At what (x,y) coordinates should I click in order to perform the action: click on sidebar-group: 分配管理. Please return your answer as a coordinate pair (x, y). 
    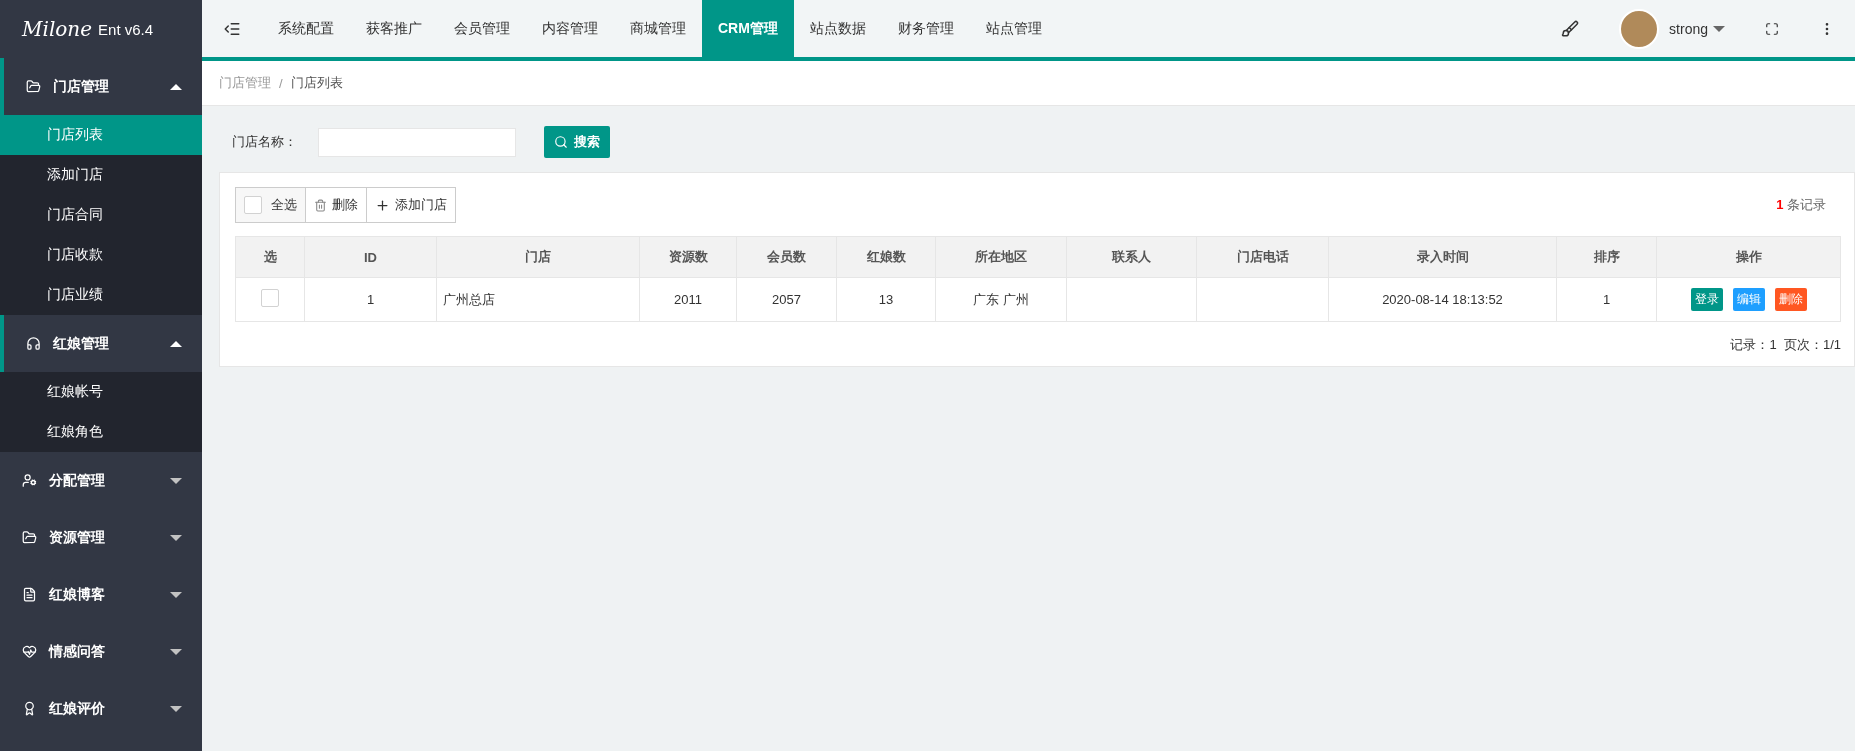
    Looking at the image, I should click on (101, 480).